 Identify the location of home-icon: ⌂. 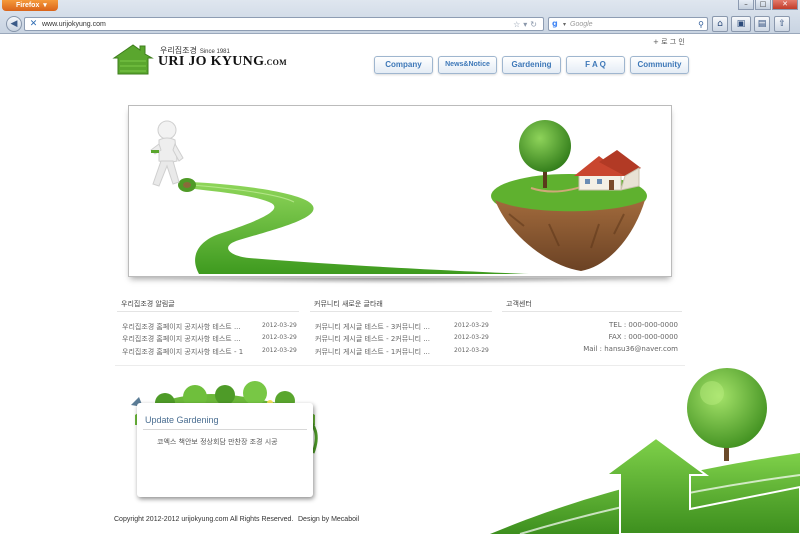
(720, 24).